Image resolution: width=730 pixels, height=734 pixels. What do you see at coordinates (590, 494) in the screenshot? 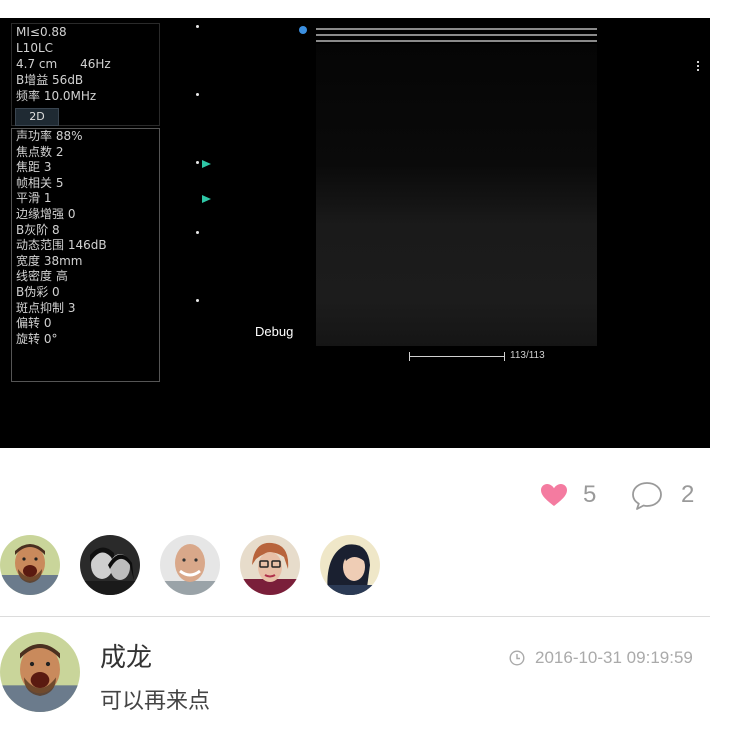
I see `like-count: 5` at bounding box center [590, 494].